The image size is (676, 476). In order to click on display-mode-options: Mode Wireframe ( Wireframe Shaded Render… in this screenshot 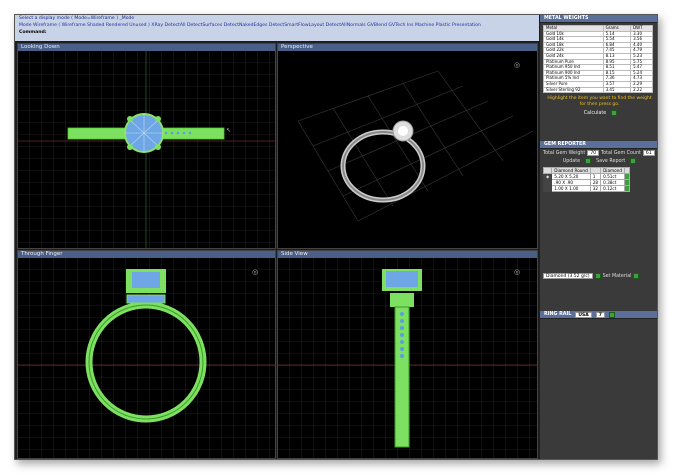, I will do `click(277, 25)`.